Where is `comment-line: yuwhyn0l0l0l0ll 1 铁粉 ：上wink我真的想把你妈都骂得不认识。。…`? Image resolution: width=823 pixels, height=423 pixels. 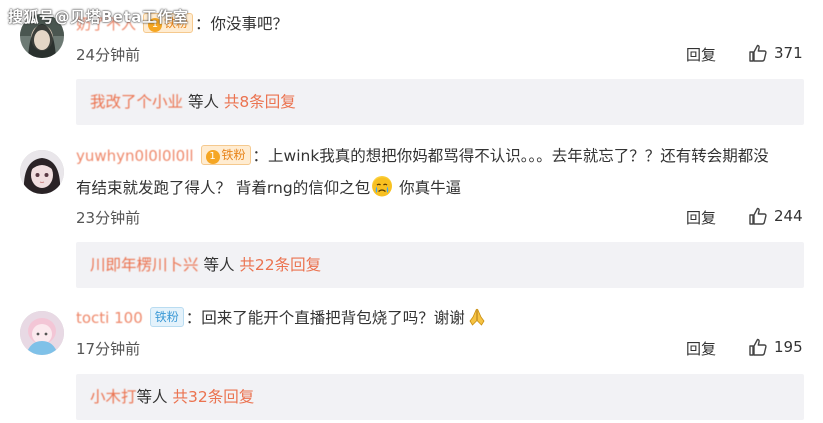
comment-line: yuwhyn0l0l0l0ll 1 铁粉 ：上wink我真的想把你妈都骂得不认识。。… is located at coordinates (422, 156).